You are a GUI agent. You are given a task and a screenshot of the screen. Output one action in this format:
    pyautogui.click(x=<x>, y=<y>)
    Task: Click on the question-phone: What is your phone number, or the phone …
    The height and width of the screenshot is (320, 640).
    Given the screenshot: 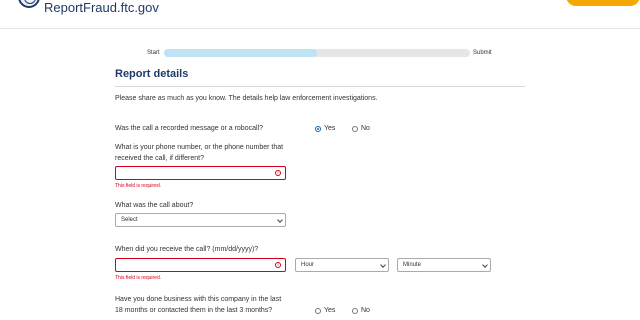 What is the action you would take?
    pyautogui.click(x=199, y=153)
    